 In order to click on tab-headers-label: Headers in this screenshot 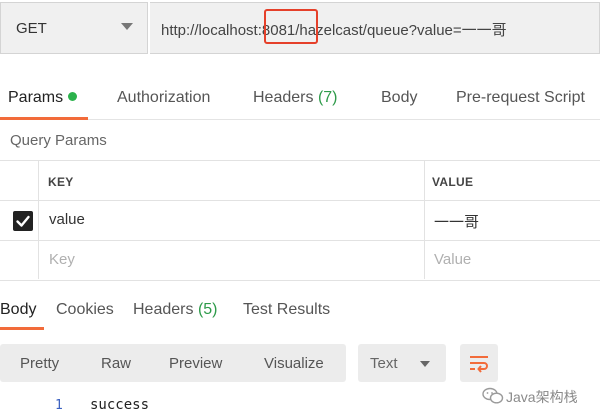, I will do `click(283, 97)`.